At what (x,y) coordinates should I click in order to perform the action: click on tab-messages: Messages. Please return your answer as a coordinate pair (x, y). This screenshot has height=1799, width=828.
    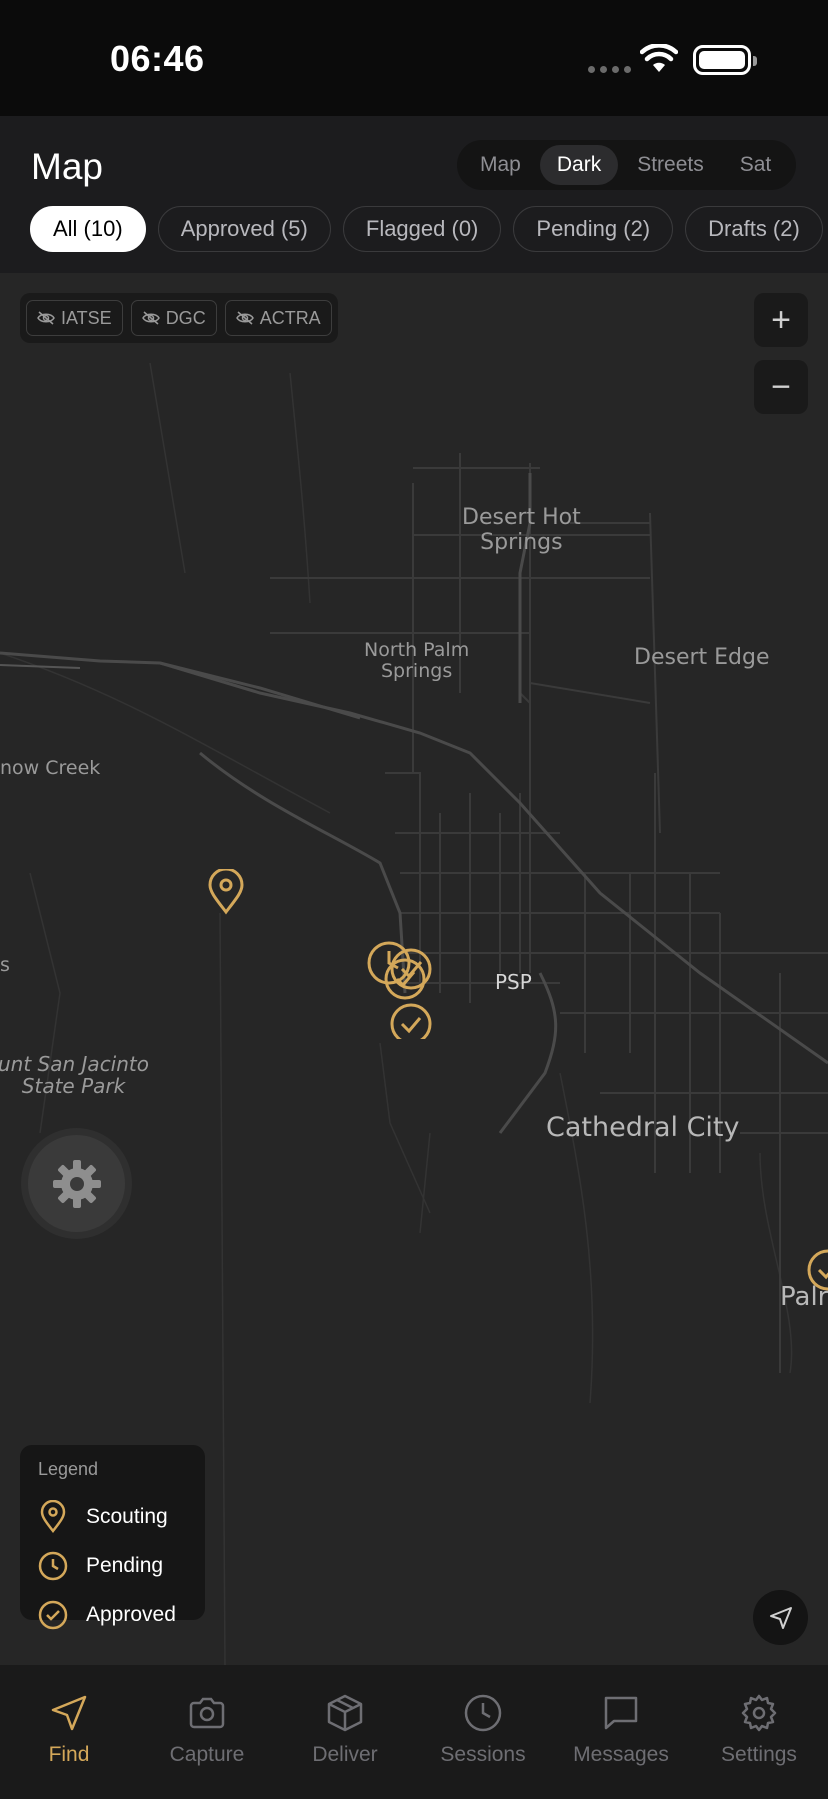
    Looking at the image, I should click on (621, 1732).